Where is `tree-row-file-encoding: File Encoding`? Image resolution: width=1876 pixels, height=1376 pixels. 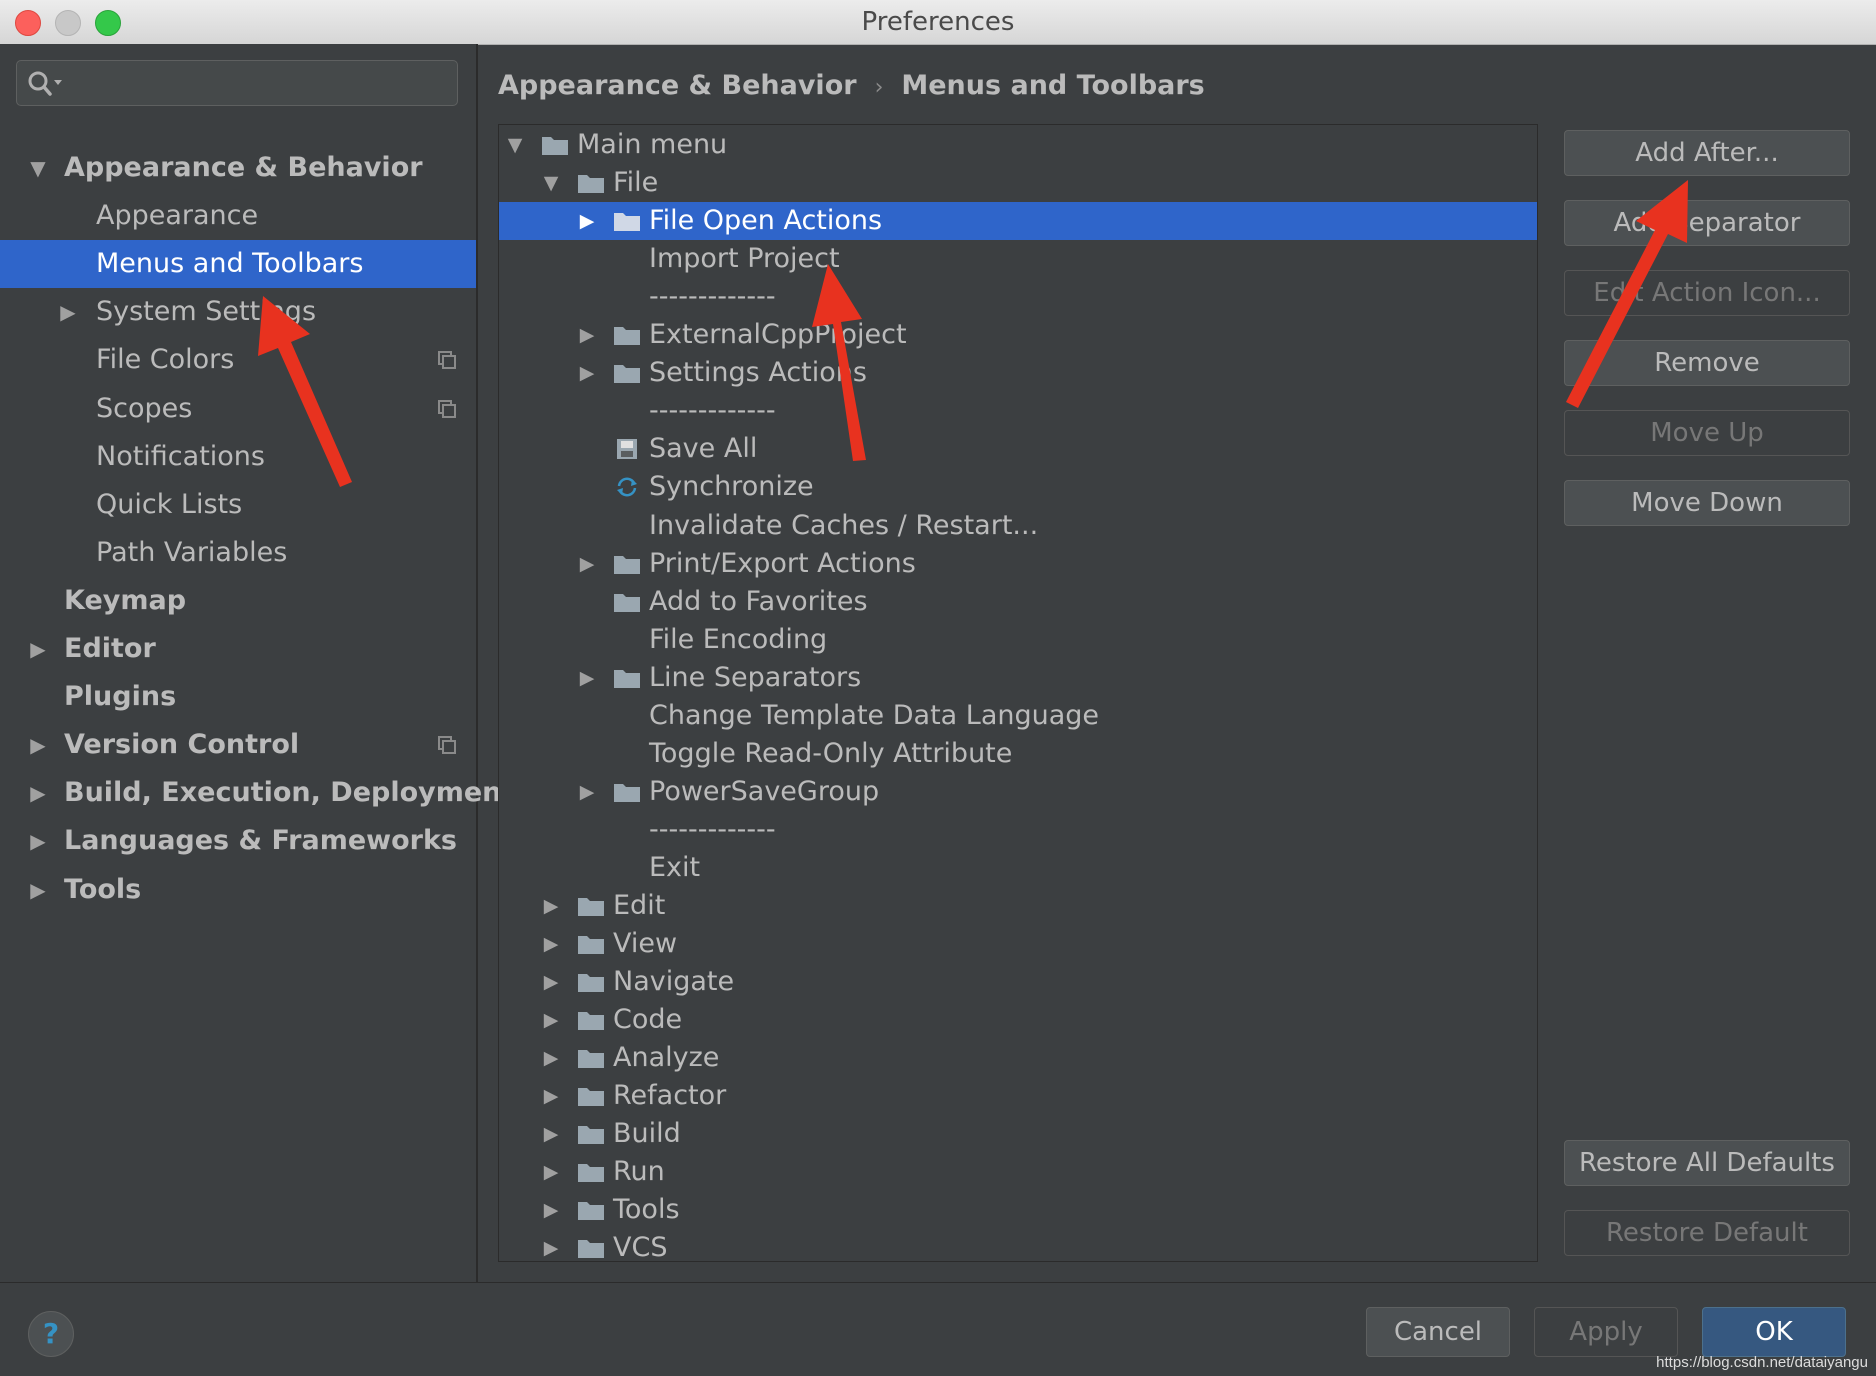 tree-row-file-encoding: File Encoding is located at coordinates (1018, 640).